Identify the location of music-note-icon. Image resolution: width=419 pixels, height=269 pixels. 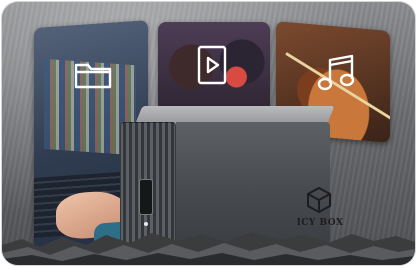
(336, 72).